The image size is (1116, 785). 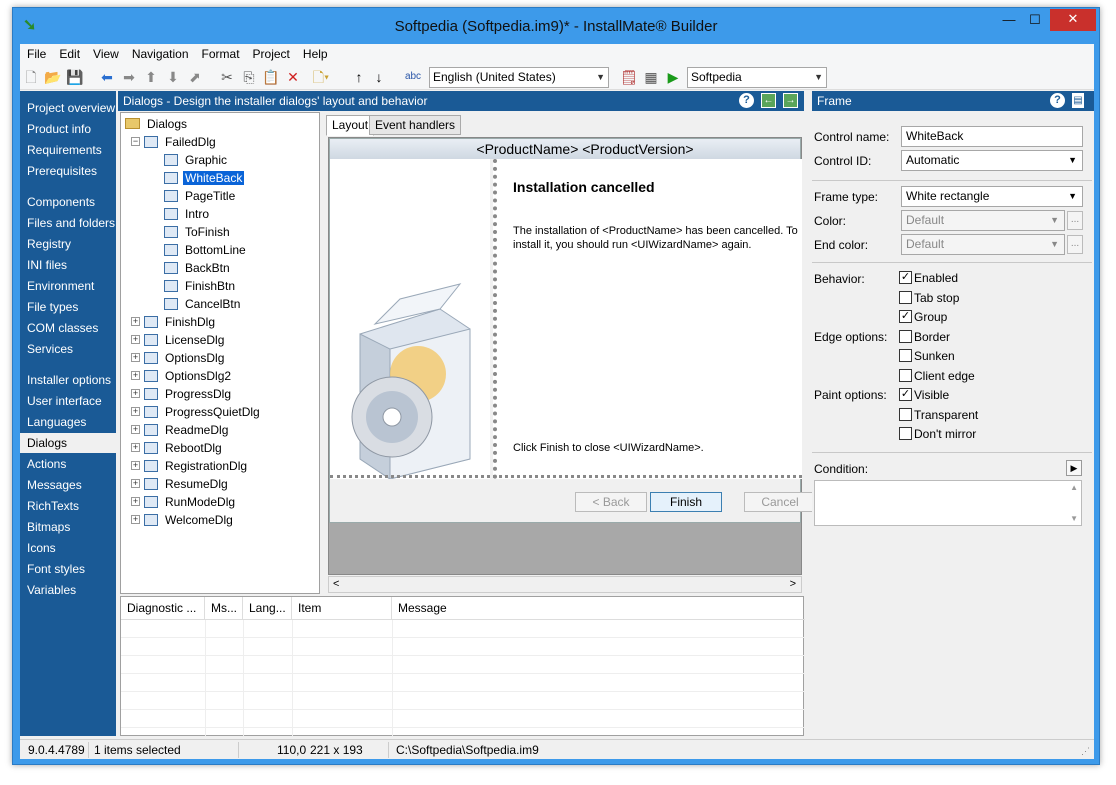 What do you see at coordinates (187, 430) in the screenshot?
I see `tree-node-dialog: ReadmeDlg` at bounding box center [187, 430].